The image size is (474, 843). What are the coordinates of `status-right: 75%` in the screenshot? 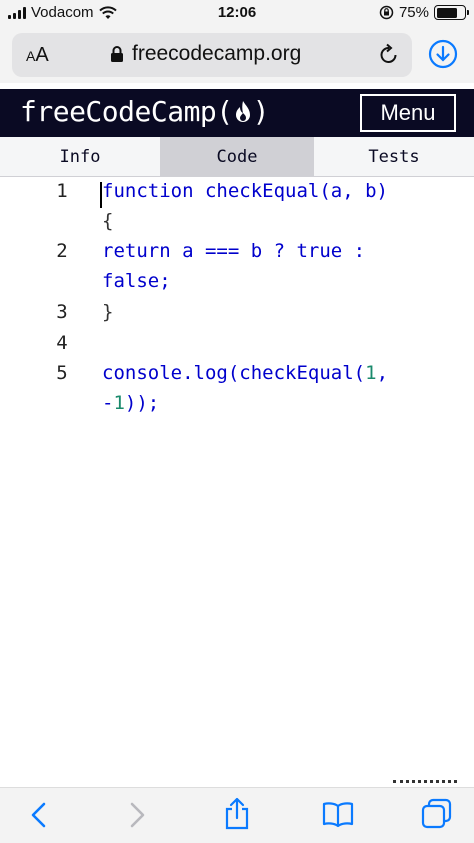 It's located at (424, 12).